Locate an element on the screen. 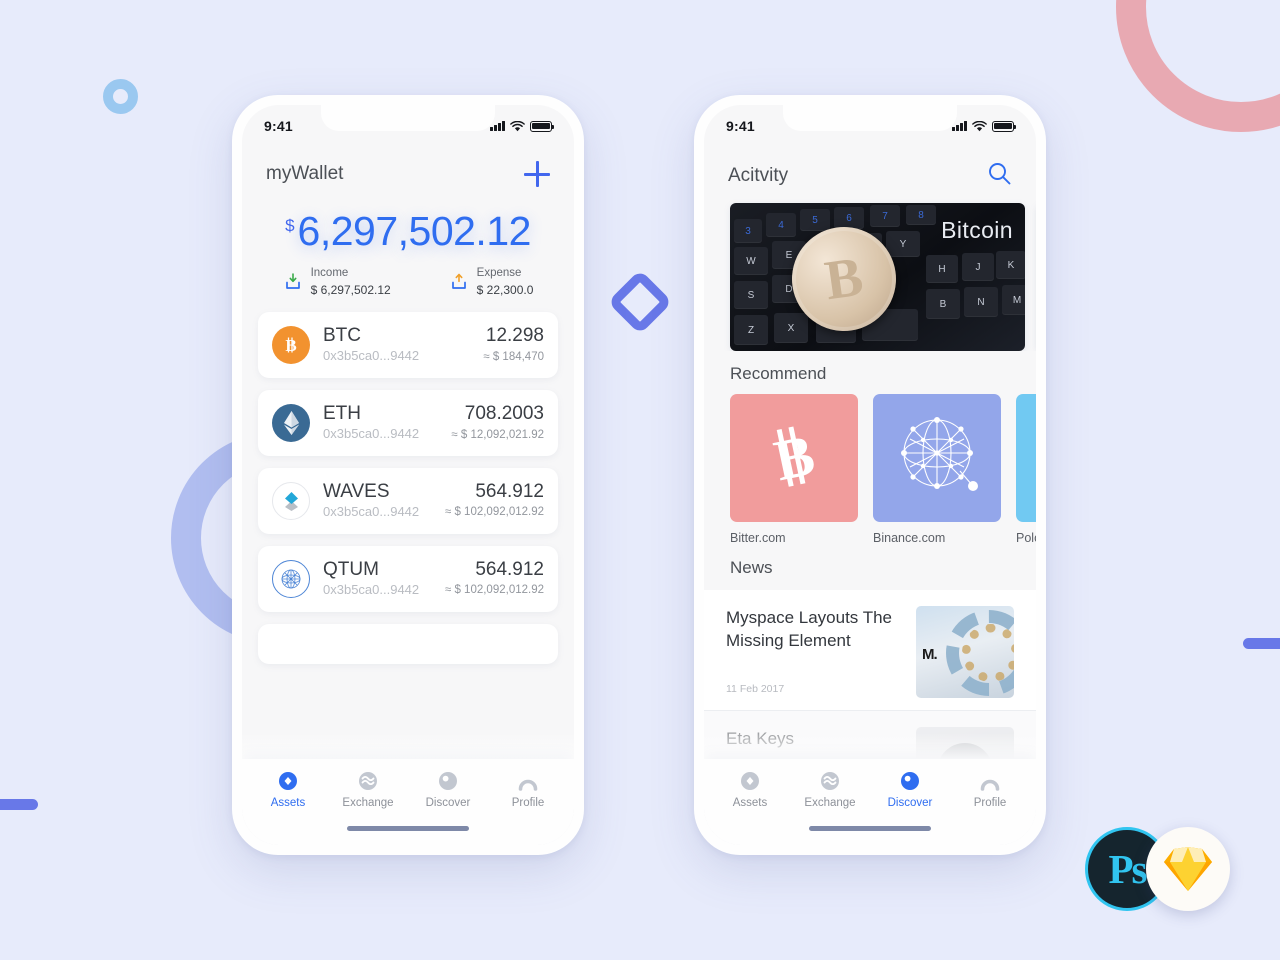 The width and height of the screenshot is (1280, 960). asset-identity: WAVES 0x3b5ca0...9442 is located at coordinates (384, 501).